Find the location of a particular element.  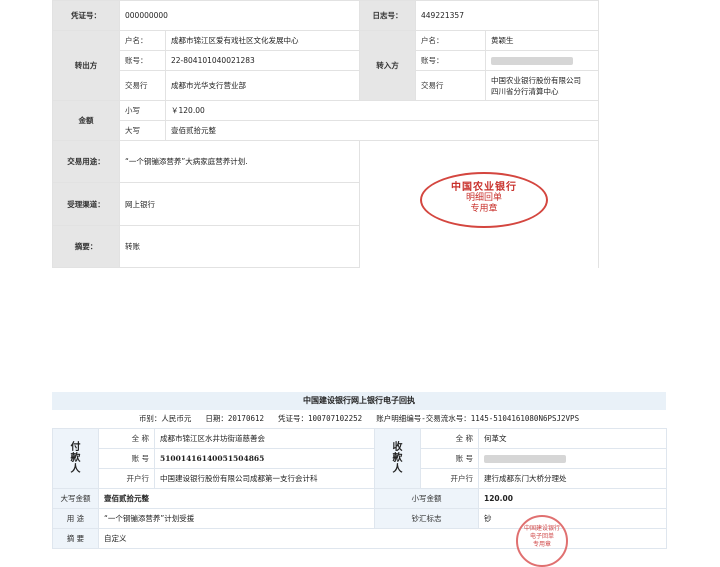

payee-acct-value is located at coordinates (572, 458).